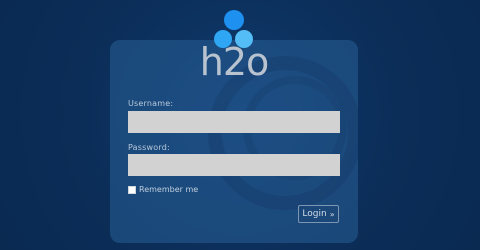 Image resolution: width=480 pixels, height=250 pixels. What do you see at coordinates (234, 62) in the screenshot?
I see `logo-text: h2o` at bounding box center [234, 62].